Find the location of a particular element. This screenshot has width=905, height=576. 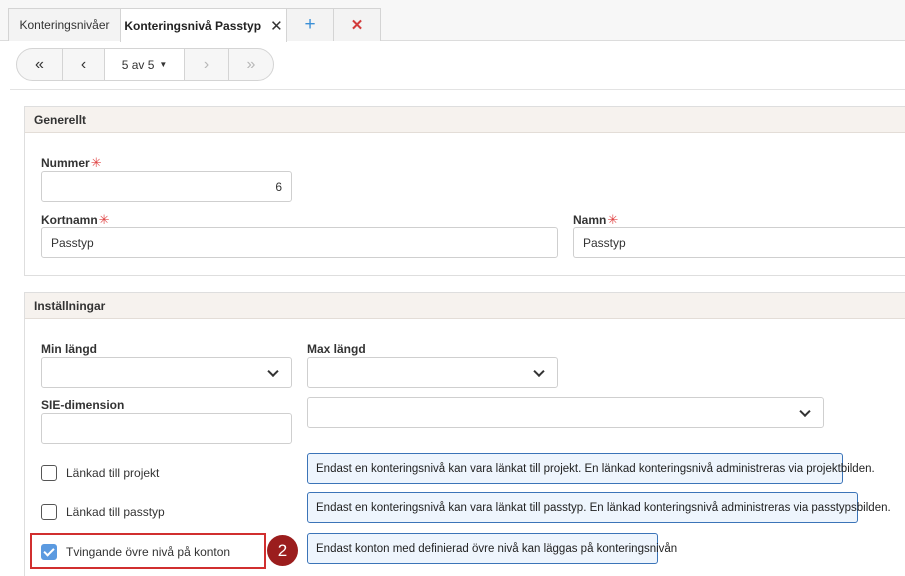

chevron-right-icon: › is located at coordinates (206, 64).